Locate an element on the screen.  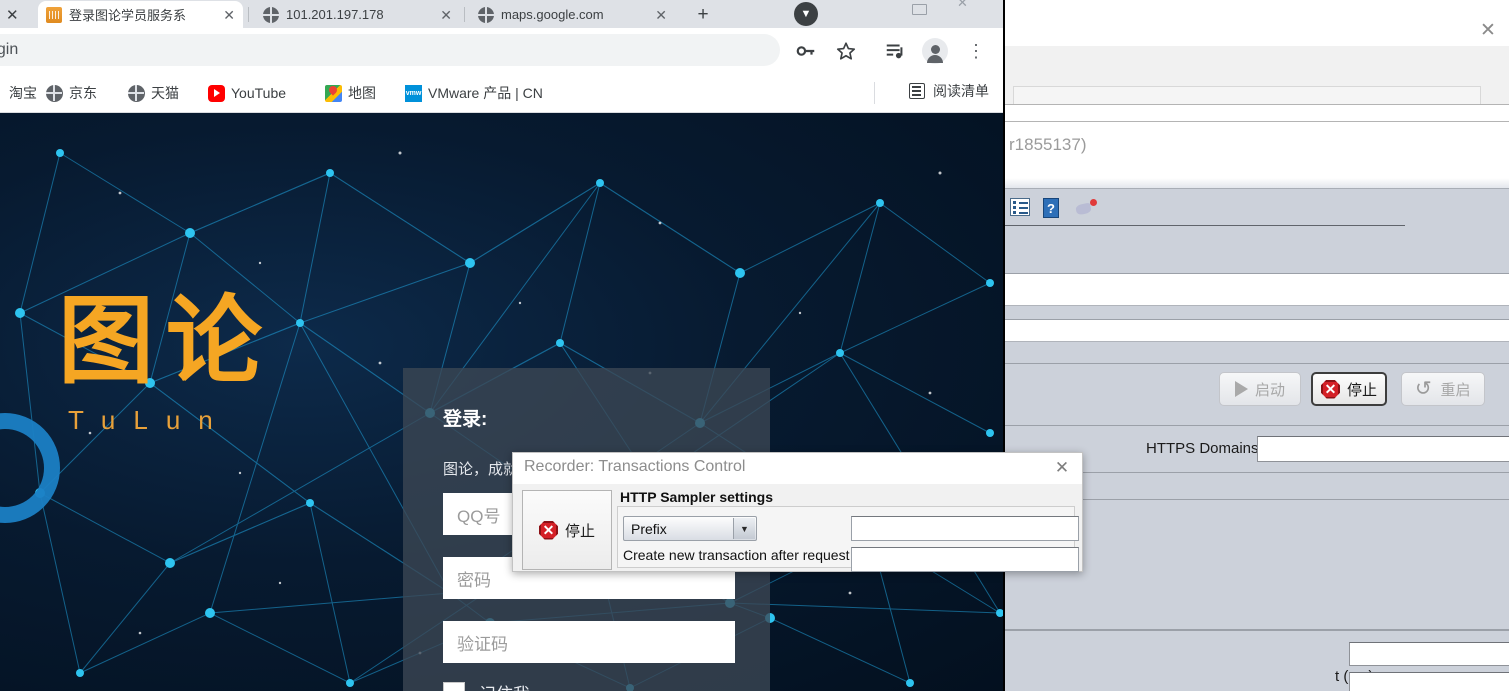
jmeter-version-row: r1855137) is located at coordinates (1257, 150).